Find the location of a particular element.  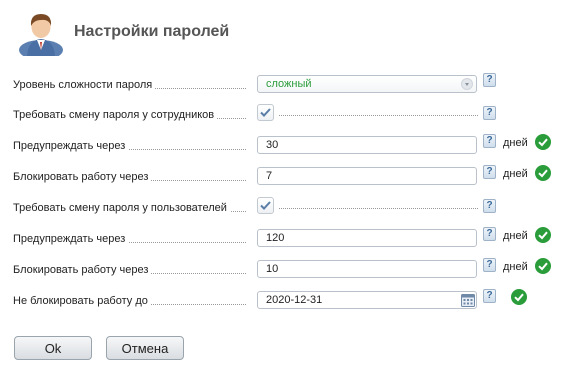

calendar-icon is located at coordinates (468, 300).